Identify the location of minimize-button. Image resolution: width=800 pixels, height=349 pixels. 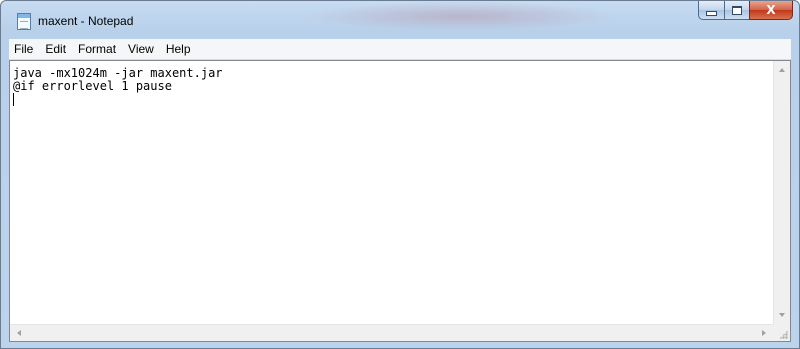
(711, 10).